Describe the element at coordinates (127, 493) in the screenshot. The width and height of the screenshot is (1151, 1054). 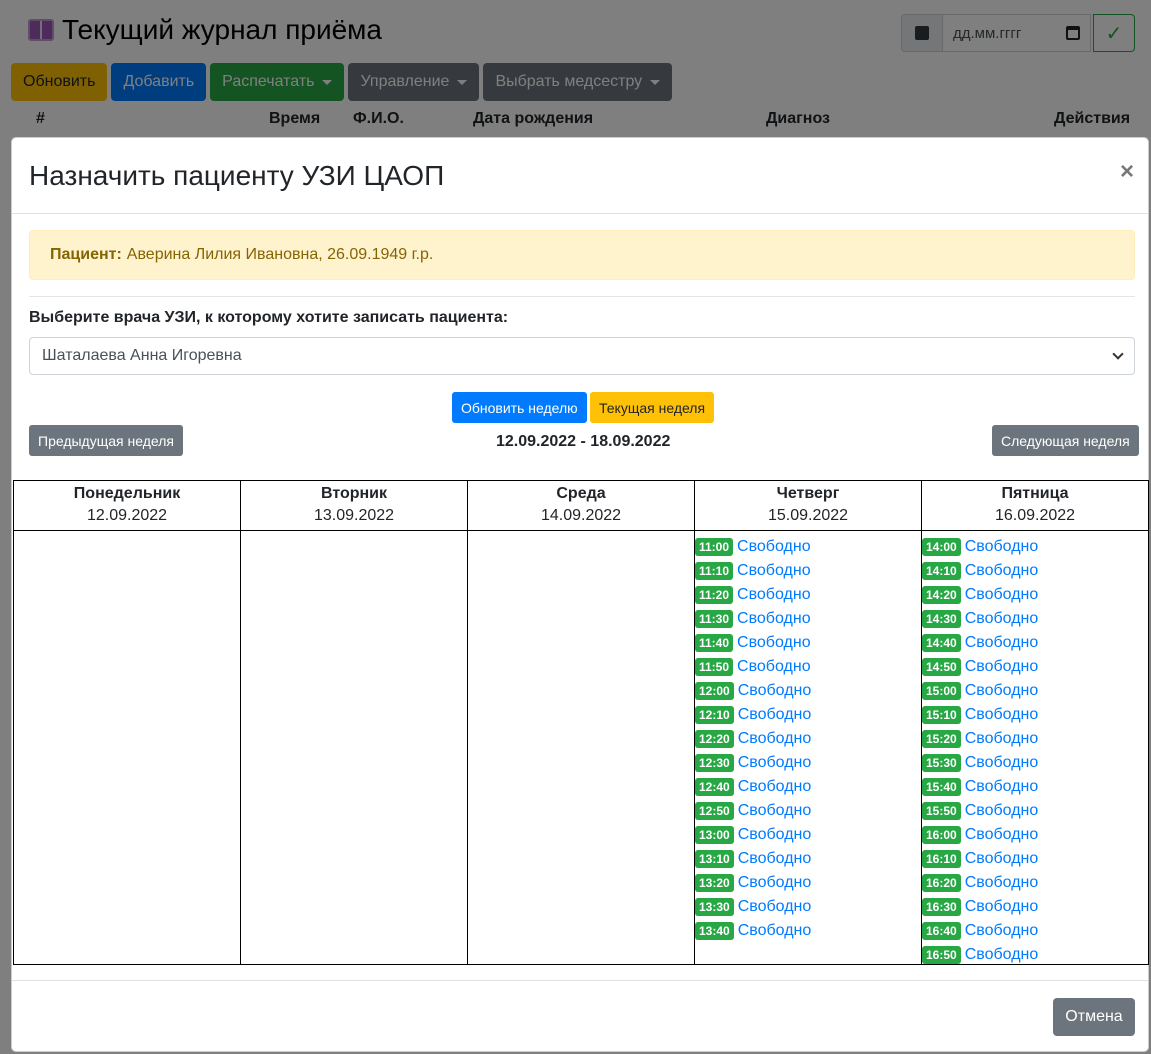
I see `day-name: Понедельник` at that location.